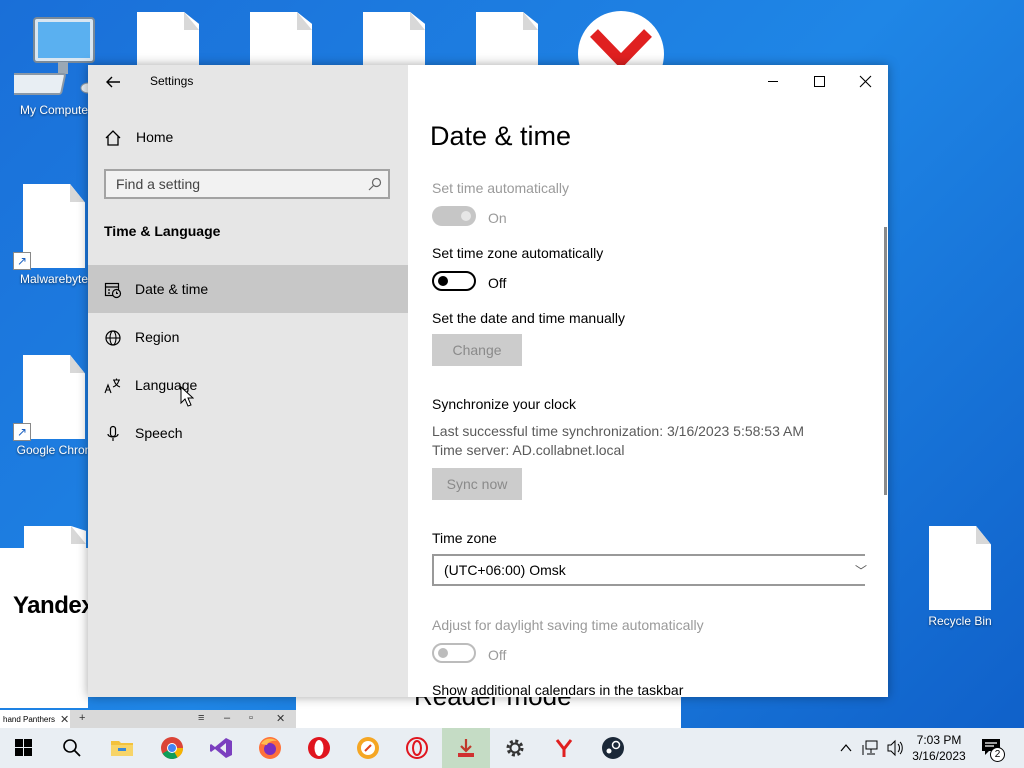 The image size is (1024, 768). What do you see at coordinates (621, 38) in the screenshot?
I see `yandex-browser-icon` at bounding box center [621, 38].